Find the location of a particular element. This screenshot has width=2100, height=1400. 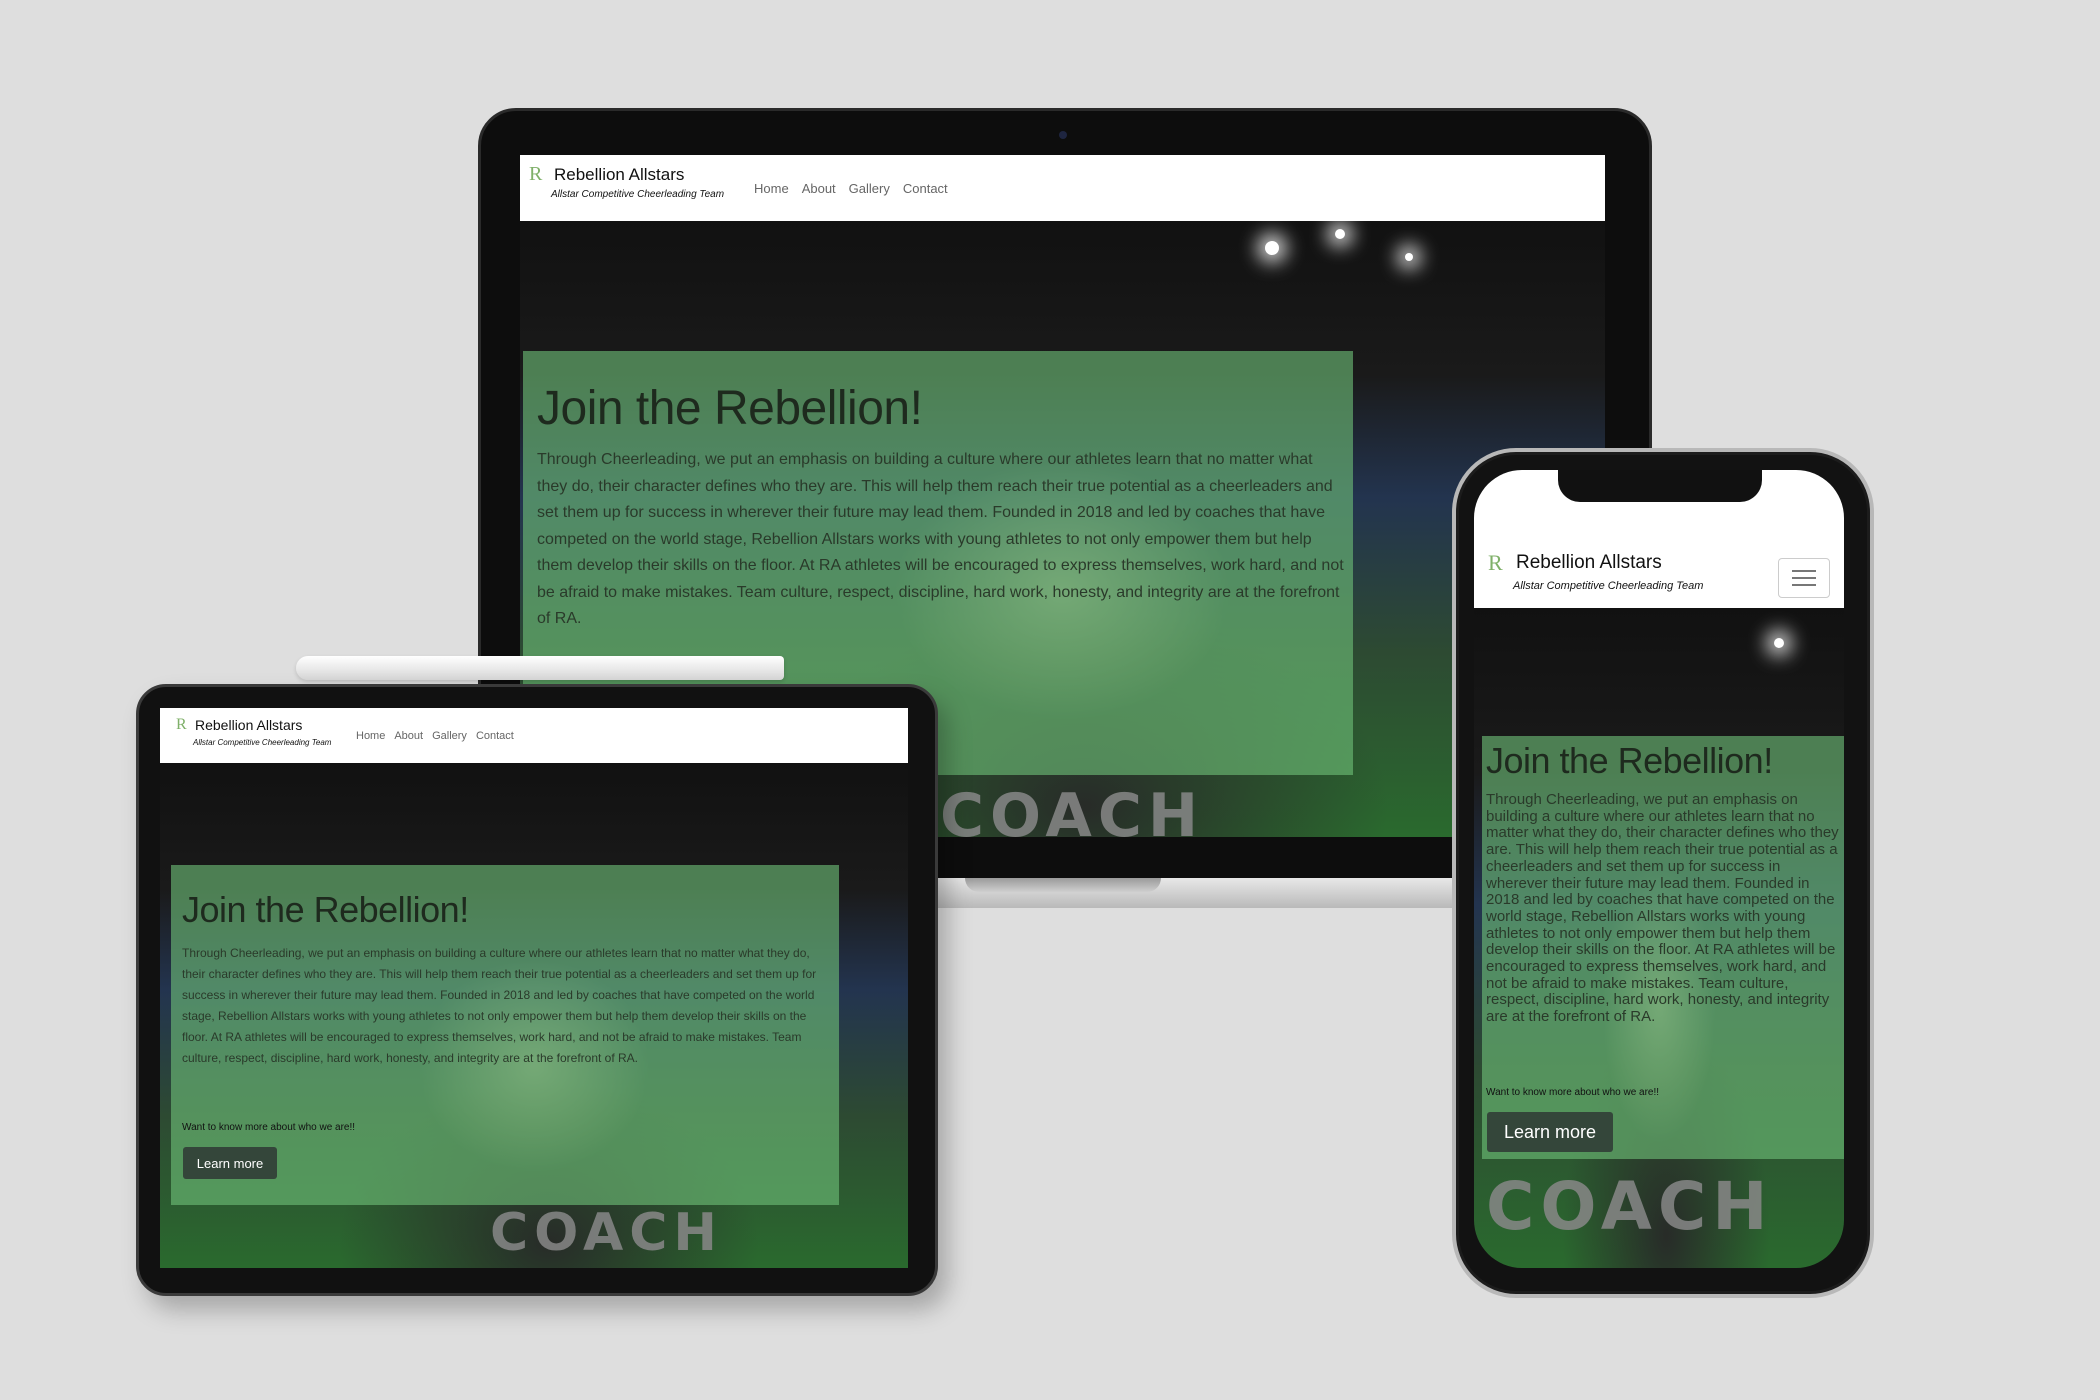

hamburger-menu-button is located at coordinates (1804, 578).